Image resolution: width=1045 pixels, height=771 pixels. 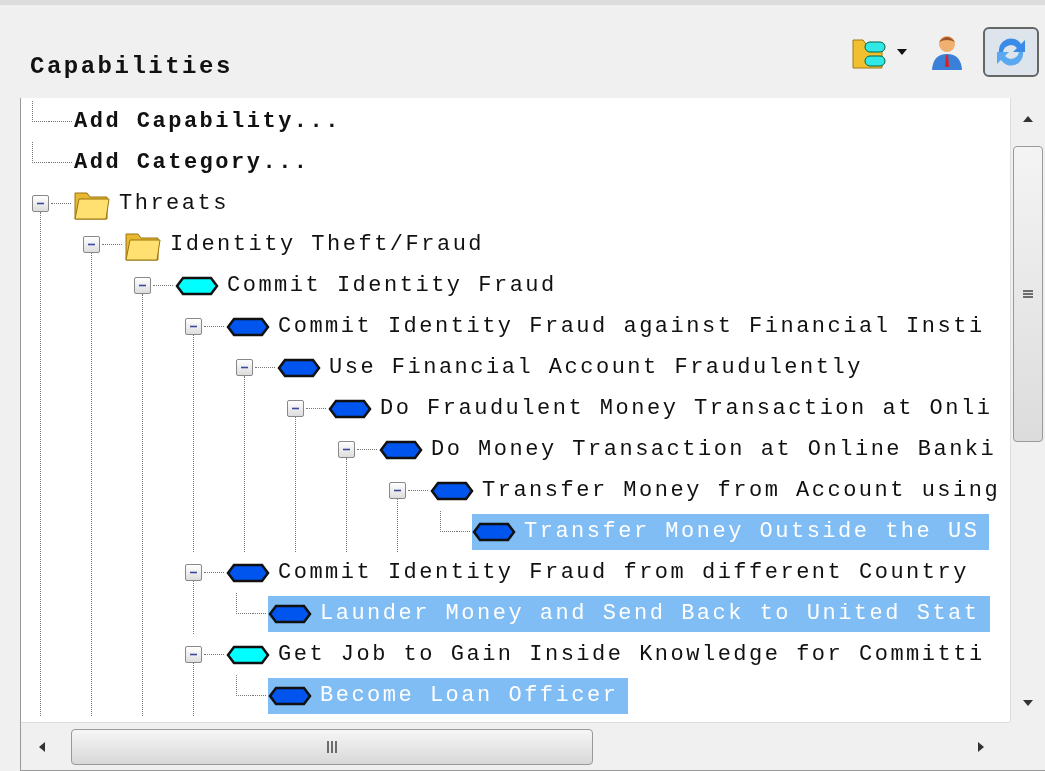 What do you see at coordinates (631, 326) in the screenshot?
I see `tree-item-label: Commit Identity Fraud against Financial Insti` at bounding box center [631, 326].